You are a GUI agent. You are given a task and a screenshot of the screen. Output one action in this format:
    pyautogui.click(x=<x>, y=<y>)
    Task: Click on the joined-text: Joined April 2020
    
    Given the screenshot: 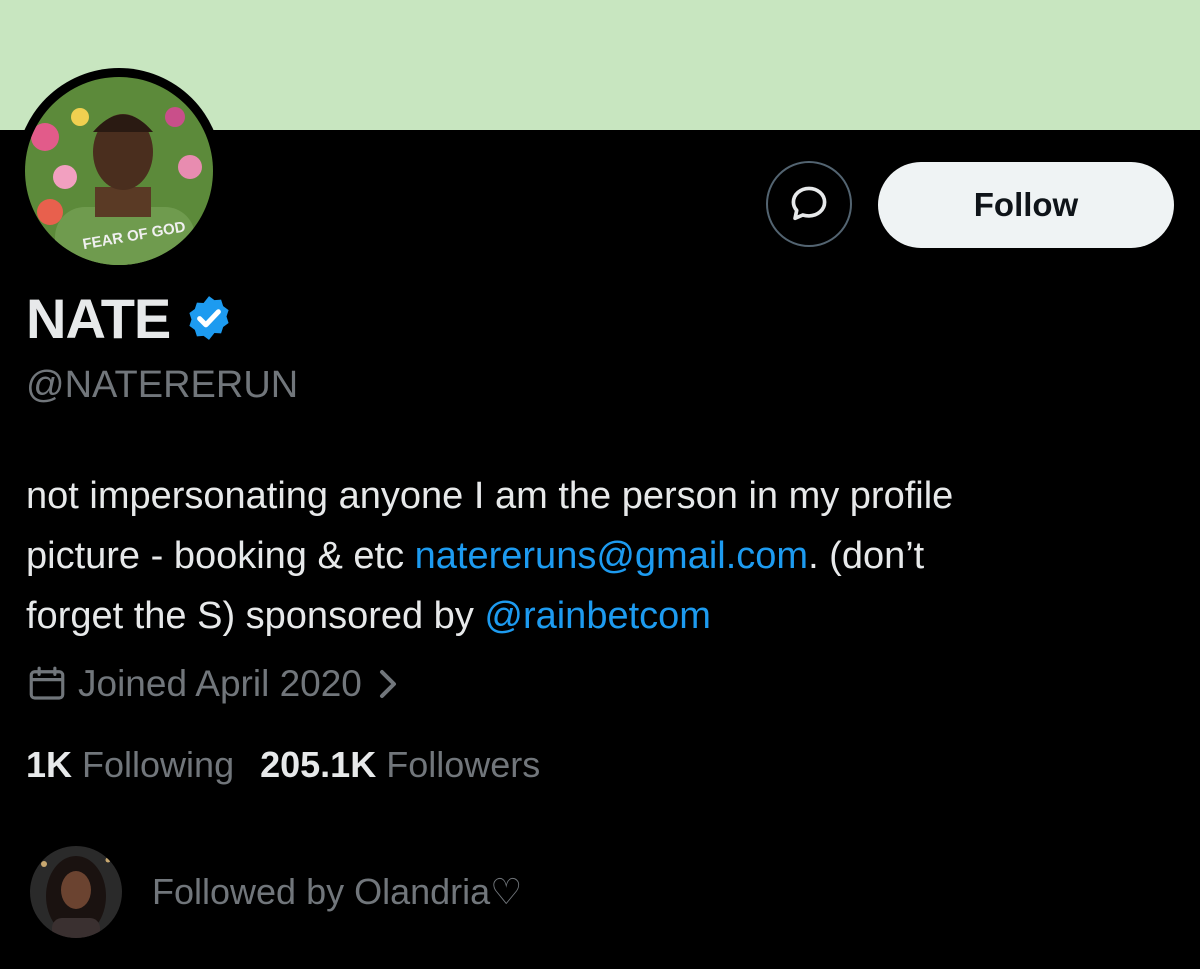 What is the action you would take?
    pyautogui.click(x=220, y=683)
    